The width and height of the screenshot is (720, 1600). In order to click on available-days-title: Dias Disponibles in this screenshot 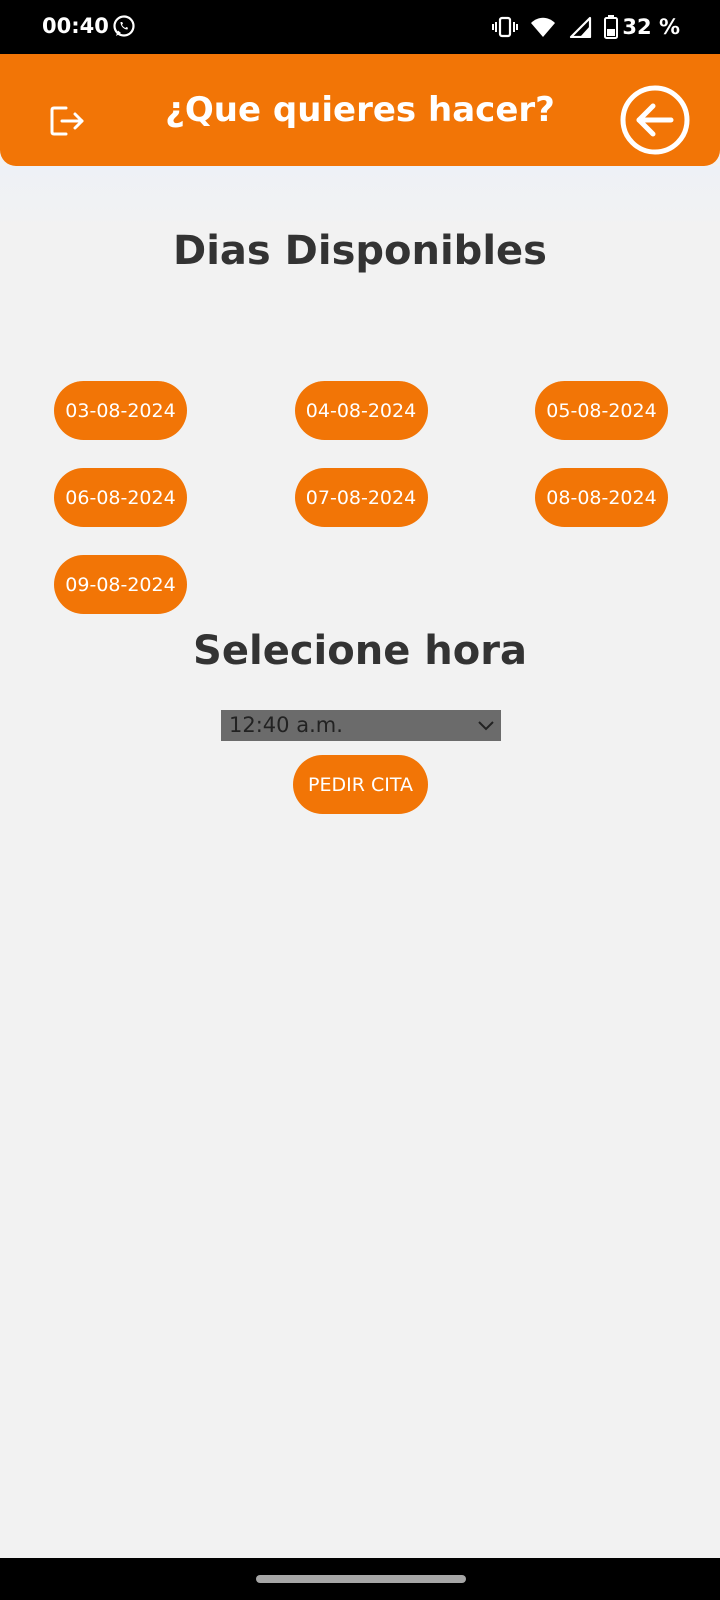, I will do `click(360, 251)`.